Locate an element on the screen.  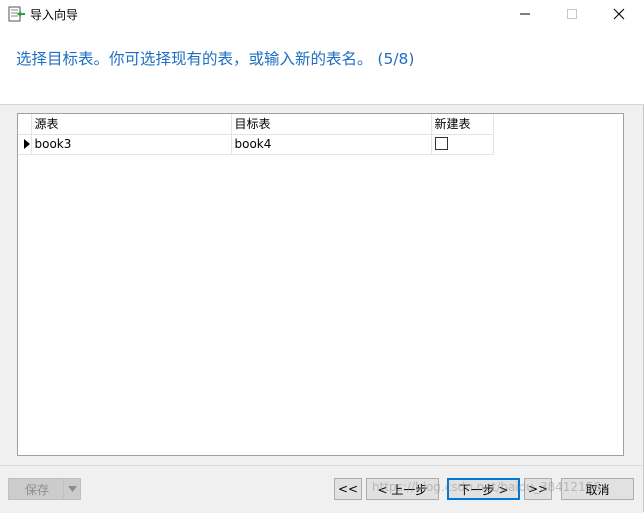
cancel-label: 取消 is located at coordinates (597, 489).